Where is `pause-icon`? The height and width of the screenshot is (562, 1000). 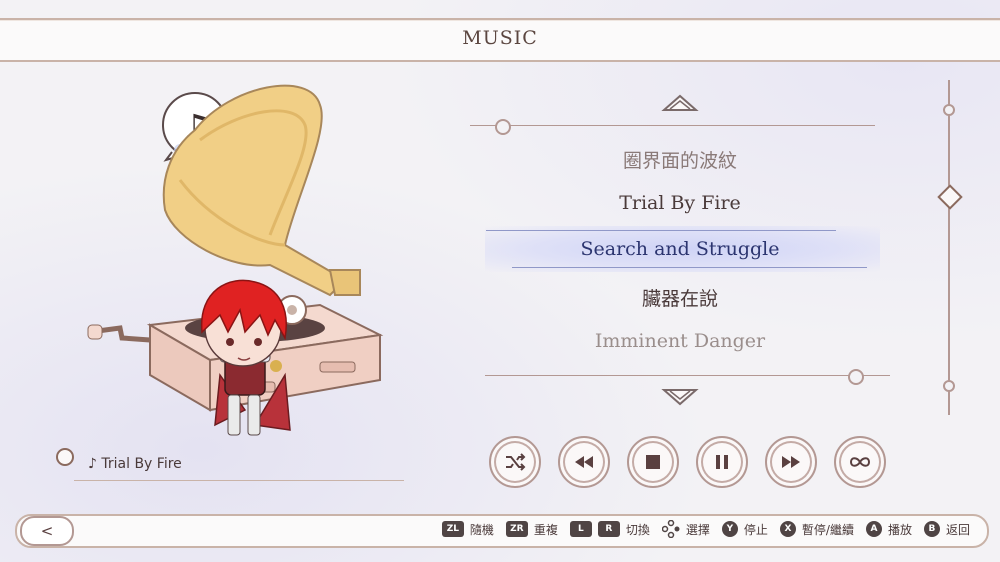
pause-icon is located at coordinates (722, 462).